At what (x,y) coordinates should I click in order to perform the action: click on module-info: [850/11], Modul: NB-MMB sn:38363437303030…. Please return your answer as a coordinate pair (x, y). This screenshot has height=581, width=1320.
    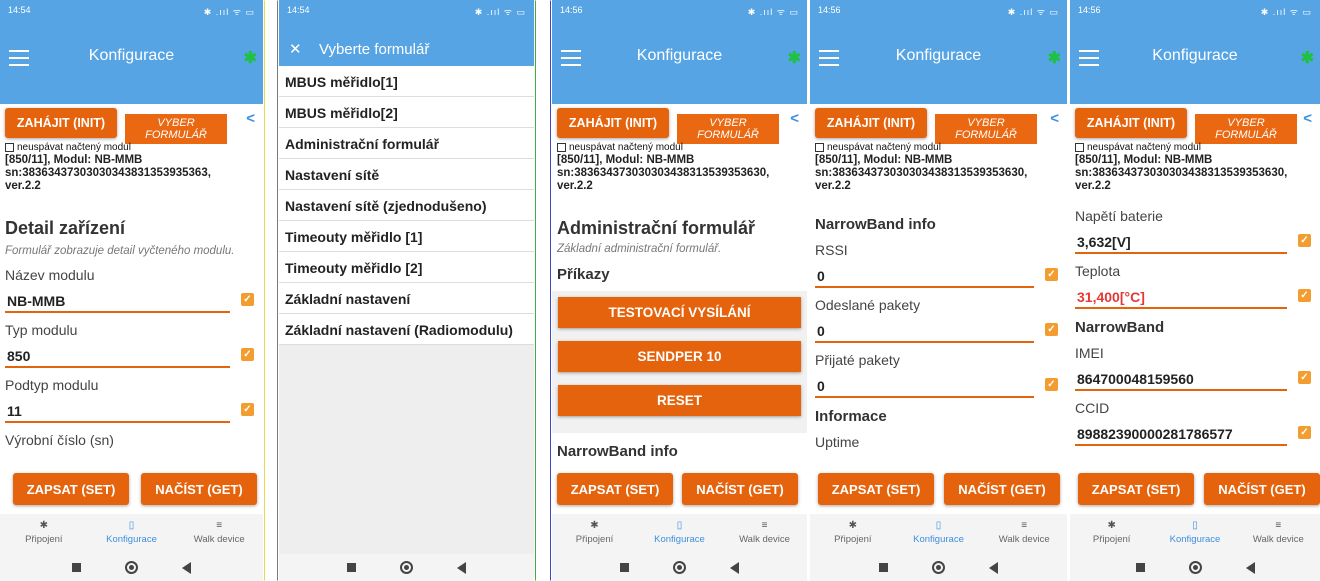
    Looking at the image, I should click on (663, 173).